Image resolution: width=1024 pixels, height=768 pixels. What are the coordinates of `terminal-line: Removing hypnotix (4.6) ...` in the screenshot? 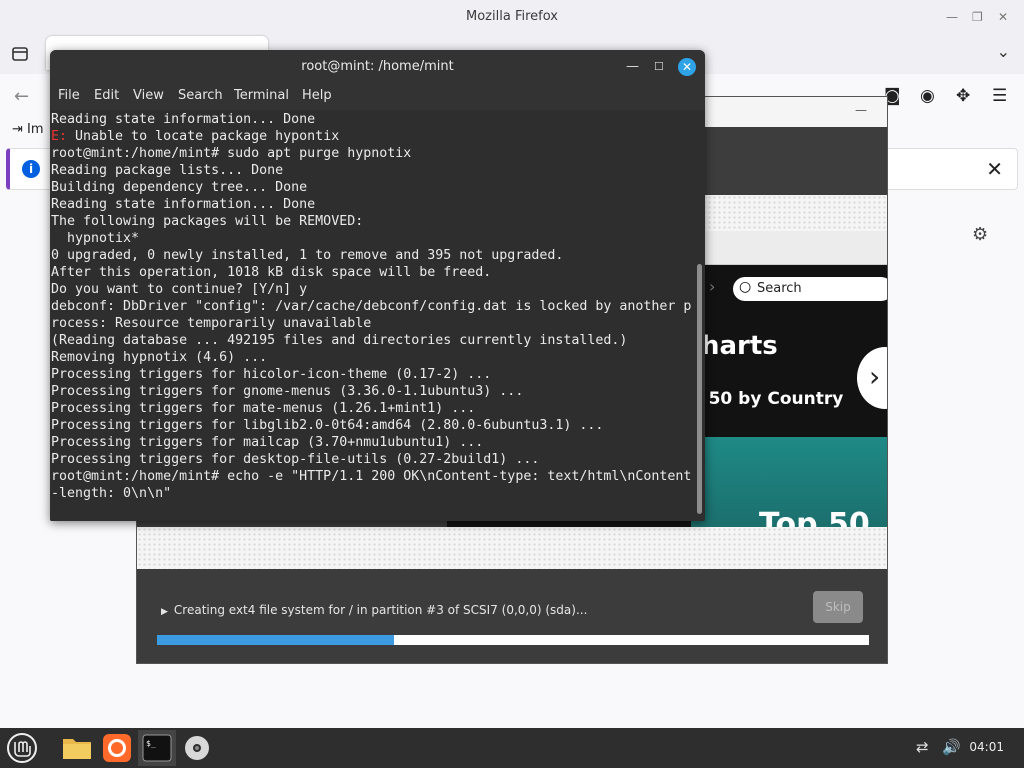 It's located at (373, 357).